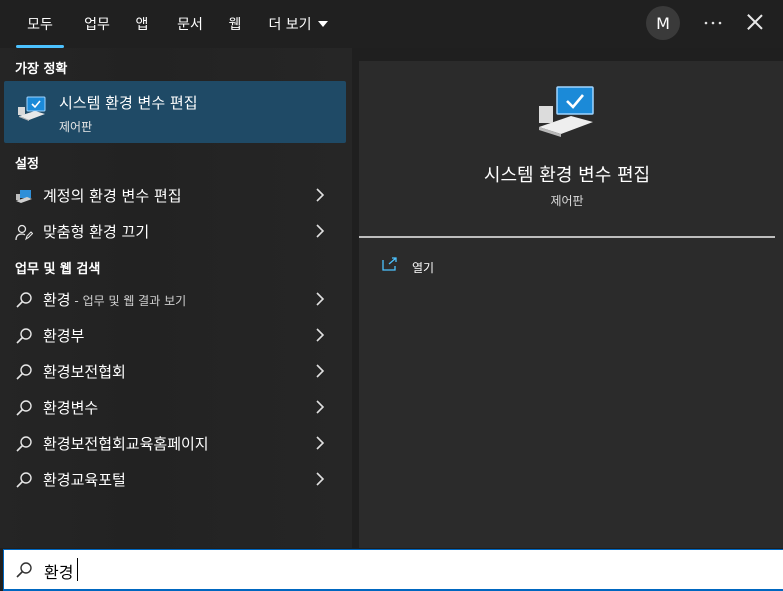 Image resolution: width=783 pixels, height=591 pixels. I want to click on web-search-item: 환경변수, so click(173, 407).